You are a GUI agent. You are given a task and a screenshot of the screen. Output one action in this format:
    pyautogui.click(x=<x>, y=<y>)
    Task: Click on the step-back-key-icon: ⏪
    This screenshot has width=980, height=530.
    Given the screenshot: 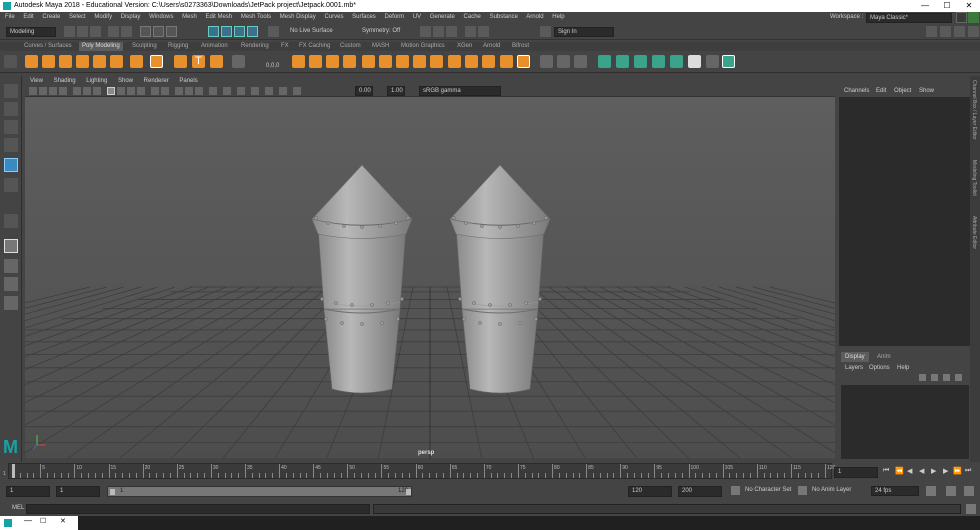 What is the action you would take?
    pyautogui.click(x=899, y=471)
    